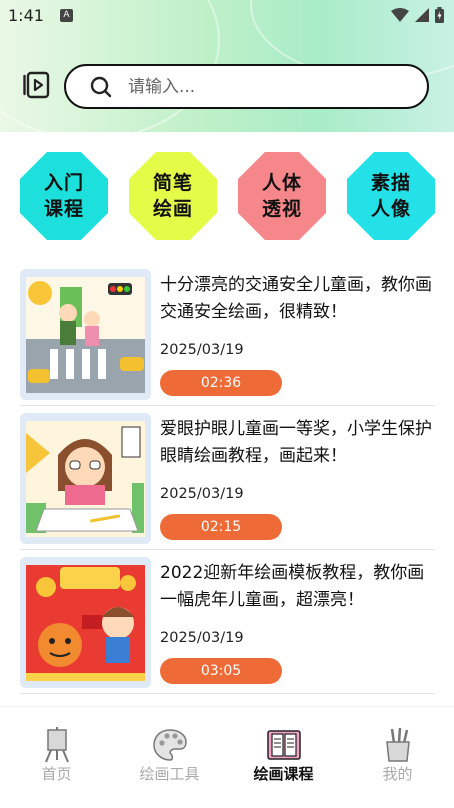 The image size is (454, 808). I want to click on status-icons, so click(417, 15).